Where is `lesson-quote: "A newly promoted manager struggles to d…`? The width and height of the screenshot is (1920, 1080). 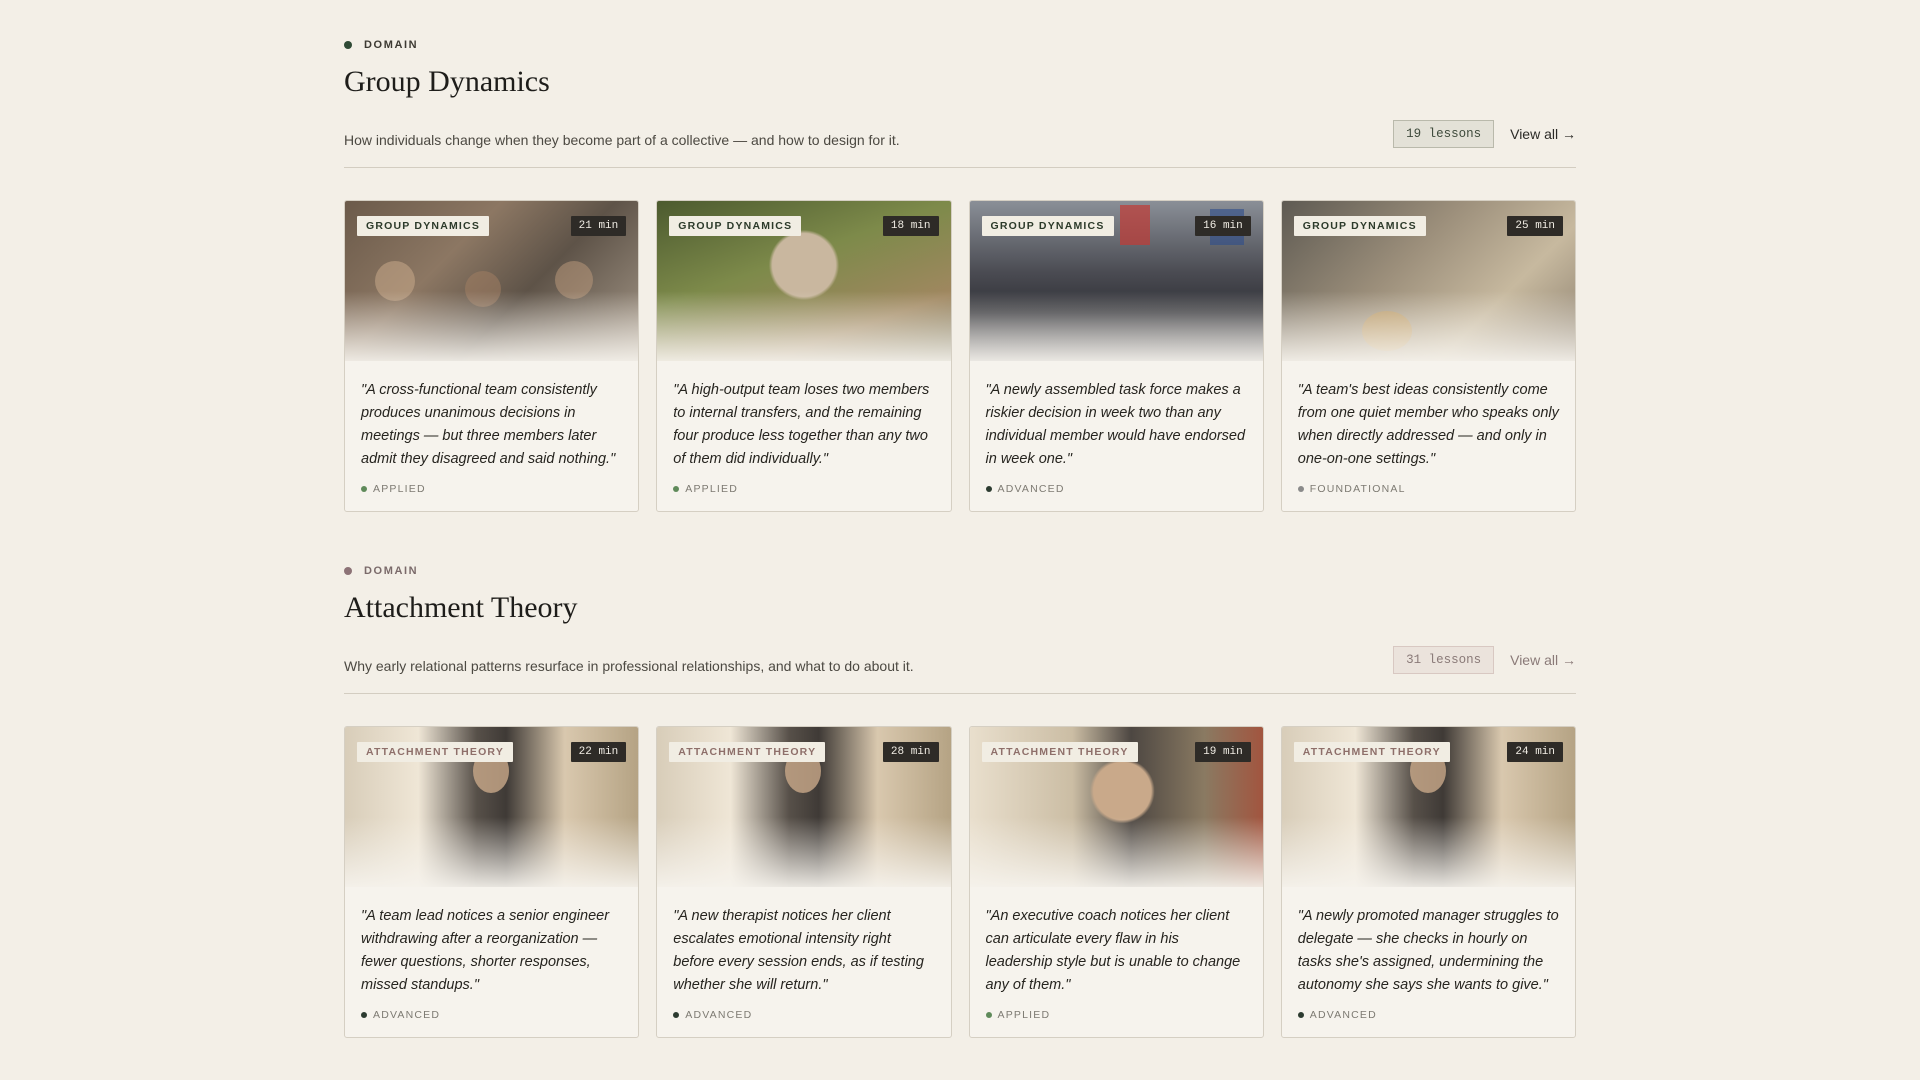
lesson-quote: "A newly promoted manager struggles to d… is located at coordinates (1428, 950).